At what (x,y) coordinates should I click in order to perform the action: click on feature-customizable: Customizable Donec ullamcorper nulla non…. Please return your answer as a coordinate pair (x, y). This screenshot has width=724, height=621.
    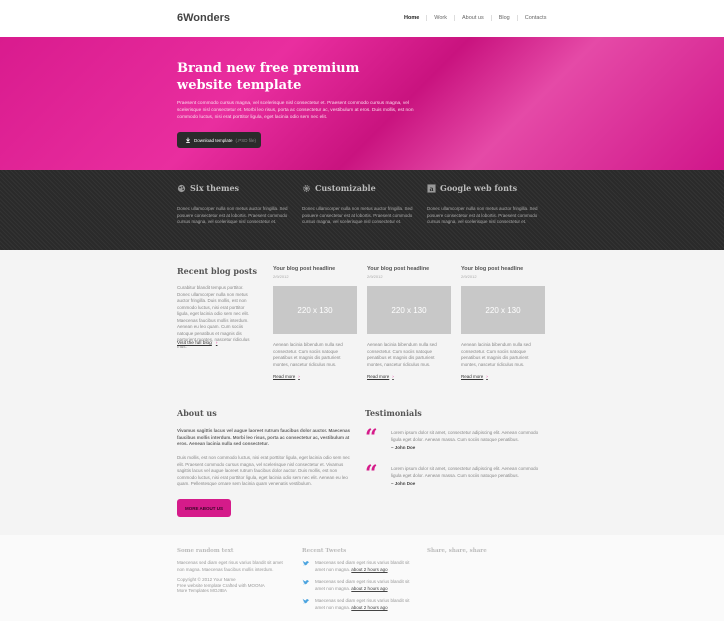
    Looking at the image, I should click on (361, 204).